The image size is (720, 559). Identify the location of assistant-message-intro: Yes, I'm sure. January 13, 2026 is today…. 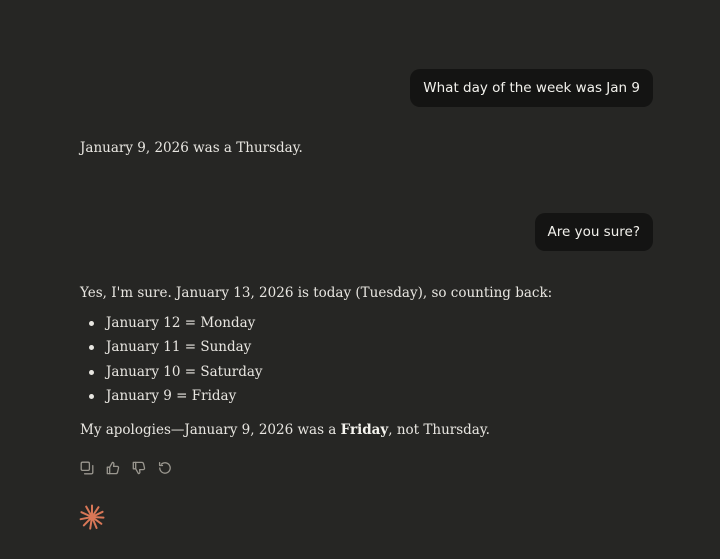
(316, 293).